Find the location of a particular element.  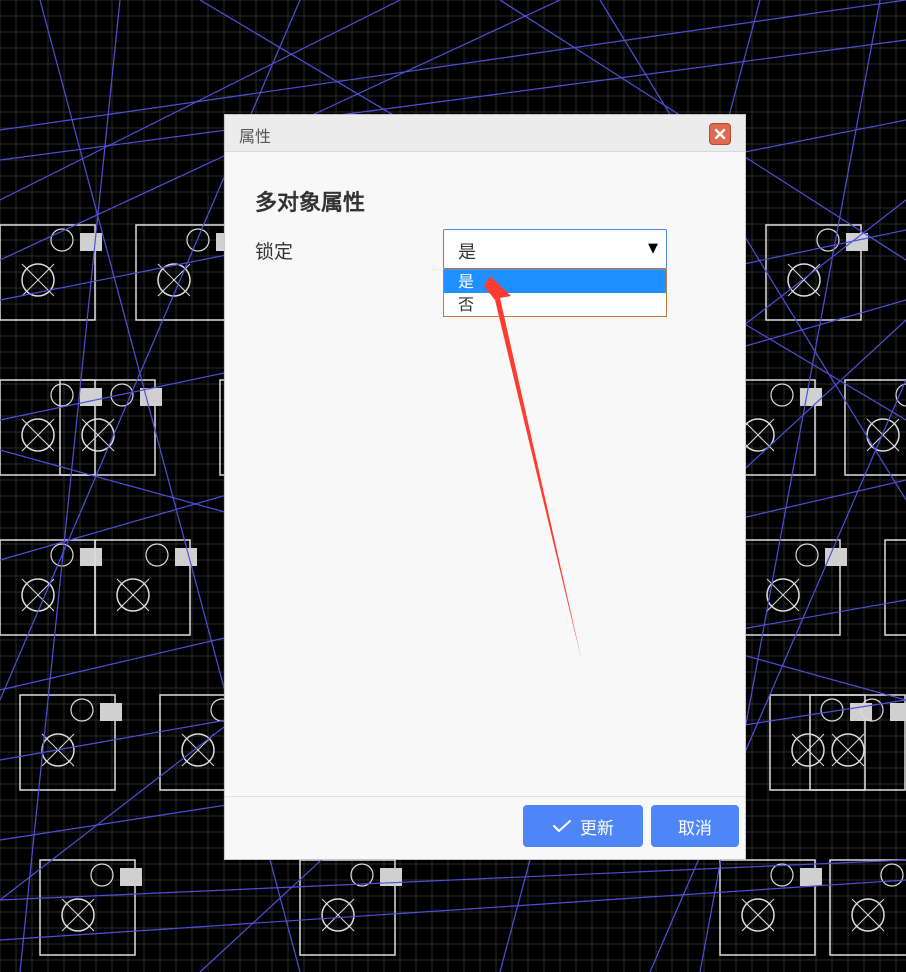

cancel-button-label: 取消 is located at coordinates (695, 828).